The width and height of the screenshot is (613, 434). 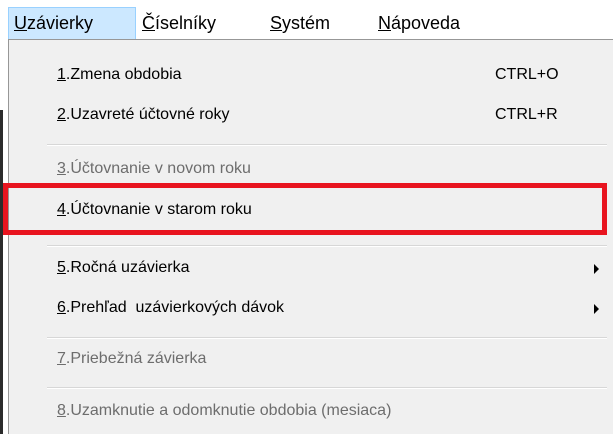 What do you see at coordinates (306, 23) in the screenshot?
I see `menu-system-label: ystém` at bounding box center [306, 23].